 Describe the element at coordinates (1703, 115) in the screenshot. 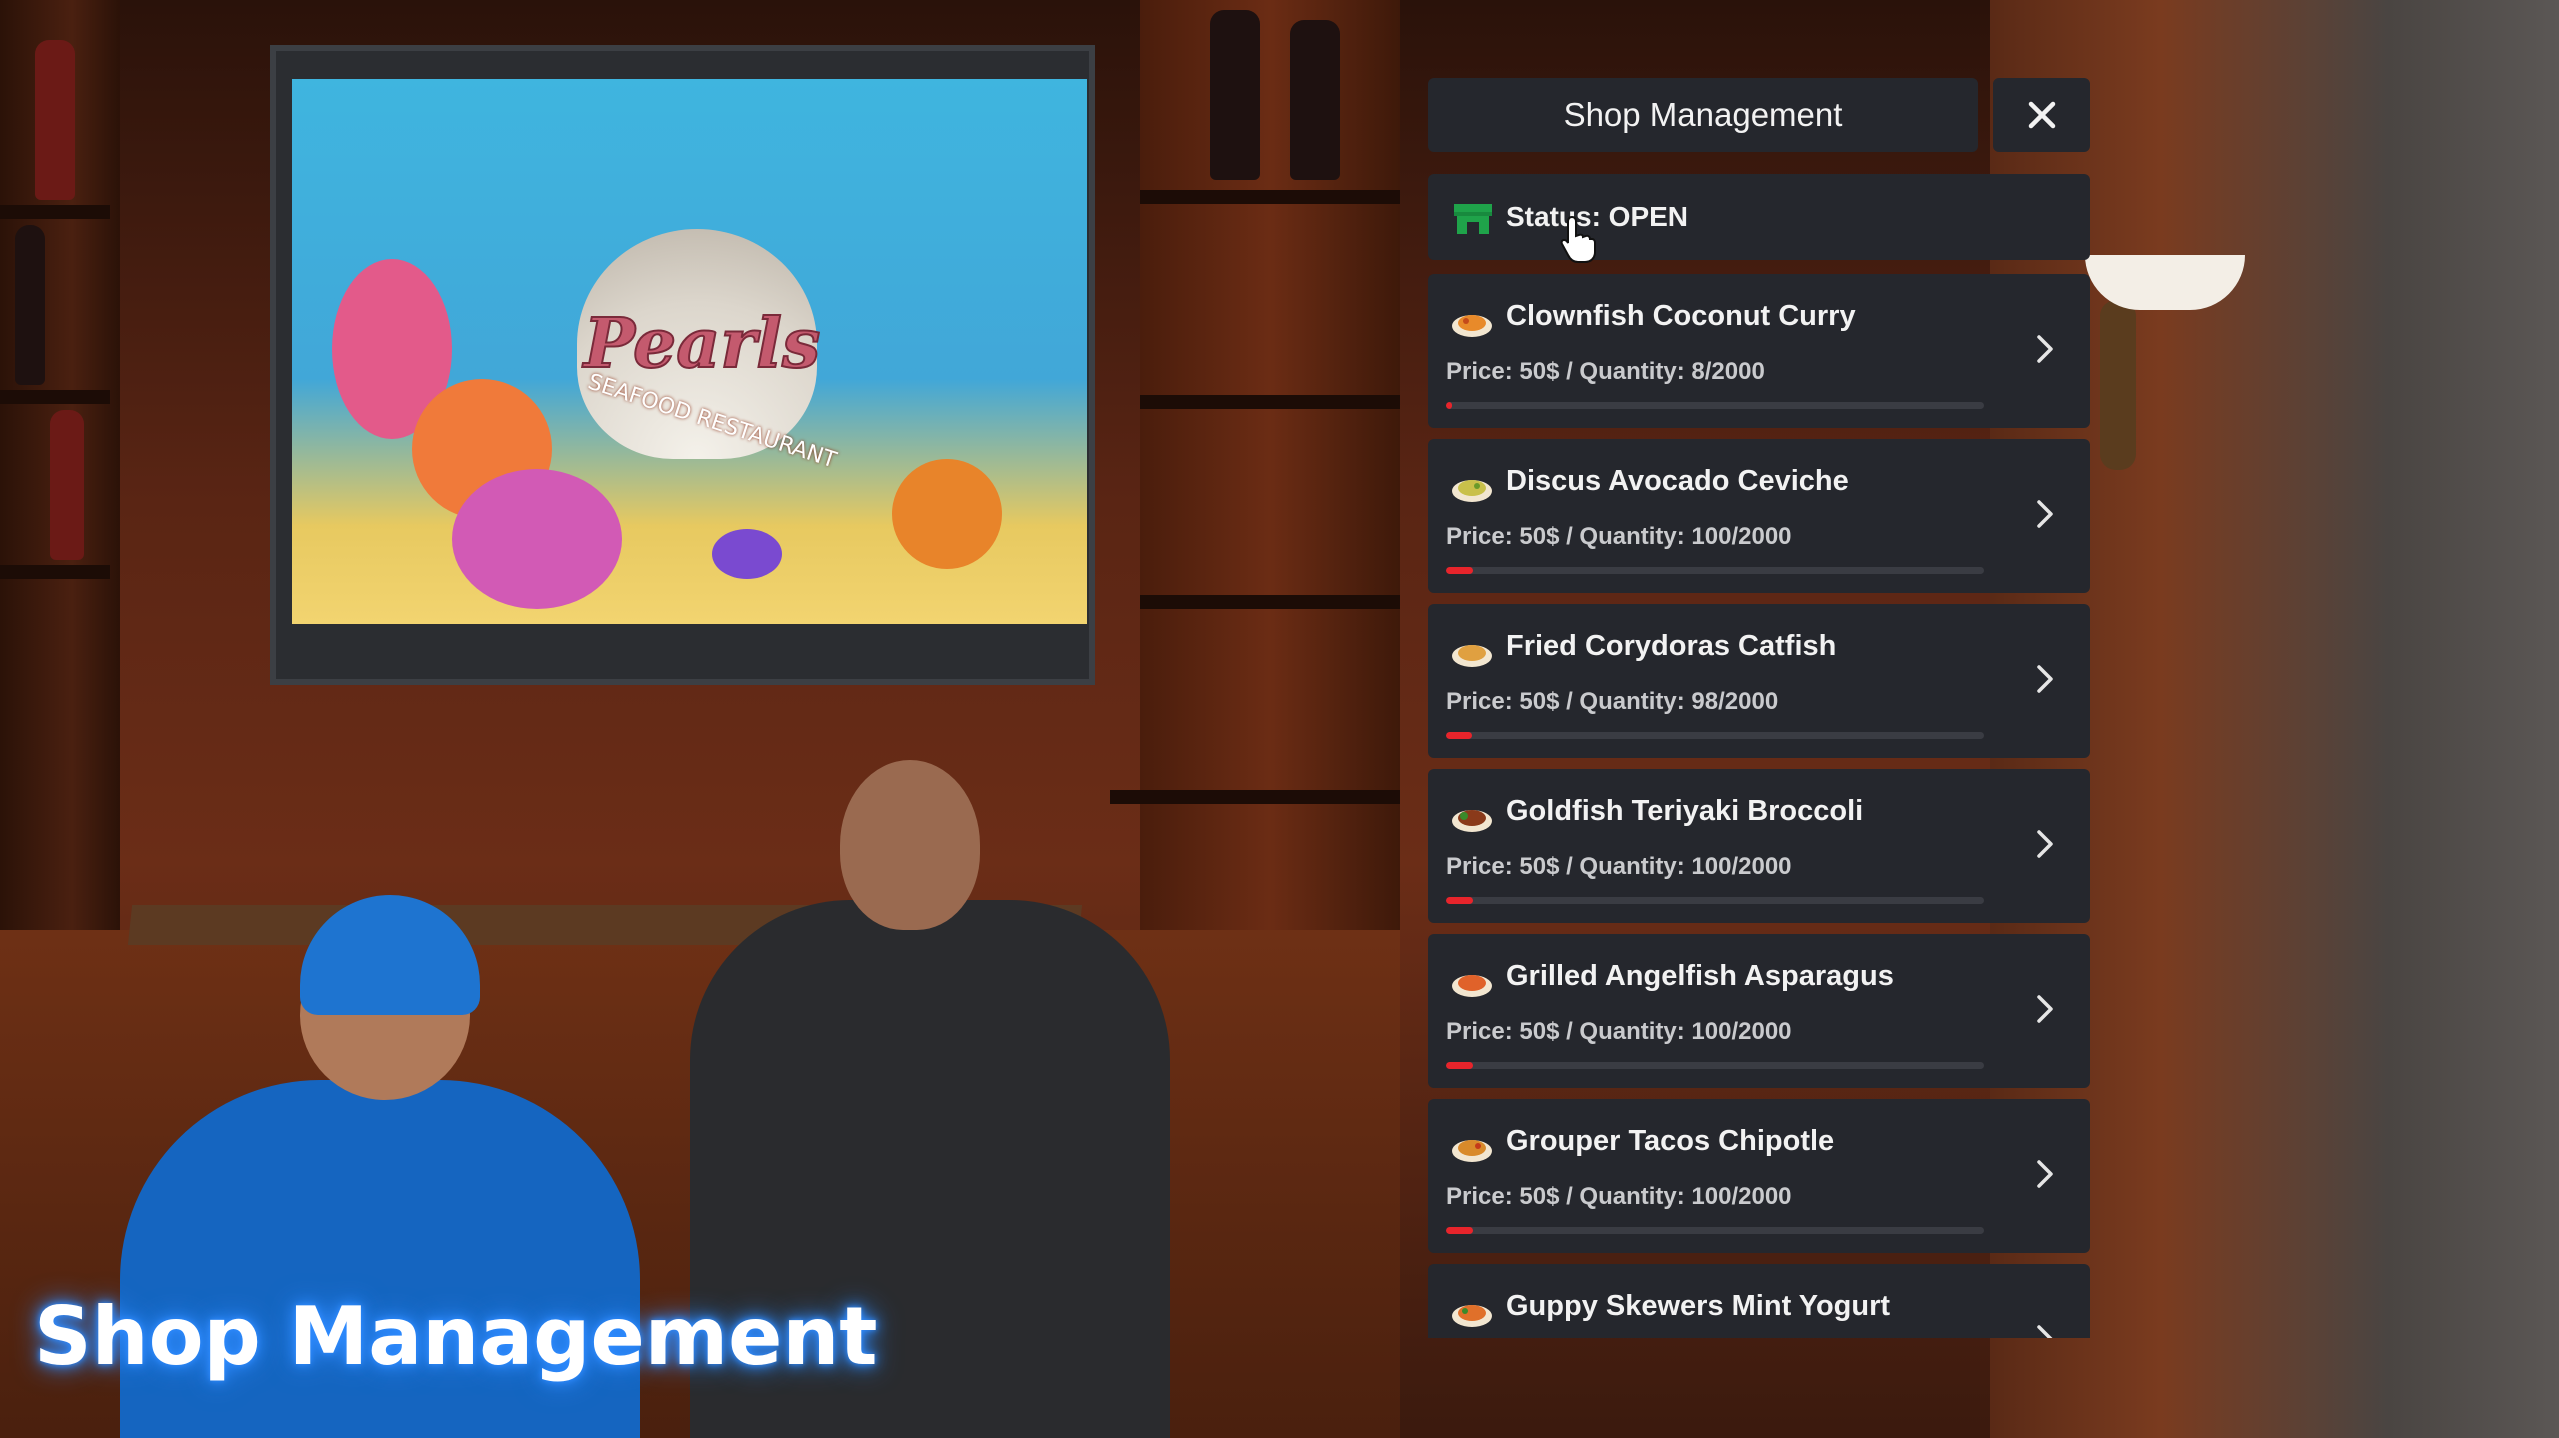

I see `panel-title: Shop Management` at that location.